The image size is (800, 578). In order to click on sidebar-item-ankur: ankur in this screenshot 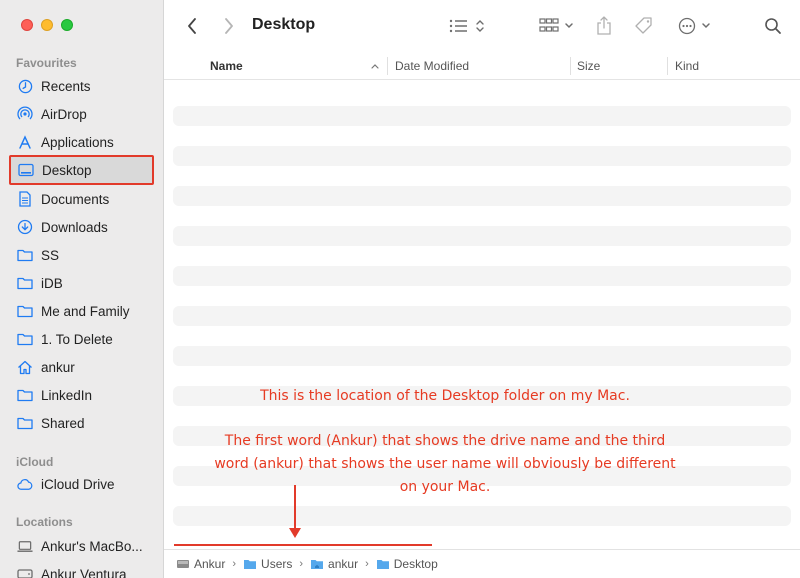, I will do `click(81, 367)`.